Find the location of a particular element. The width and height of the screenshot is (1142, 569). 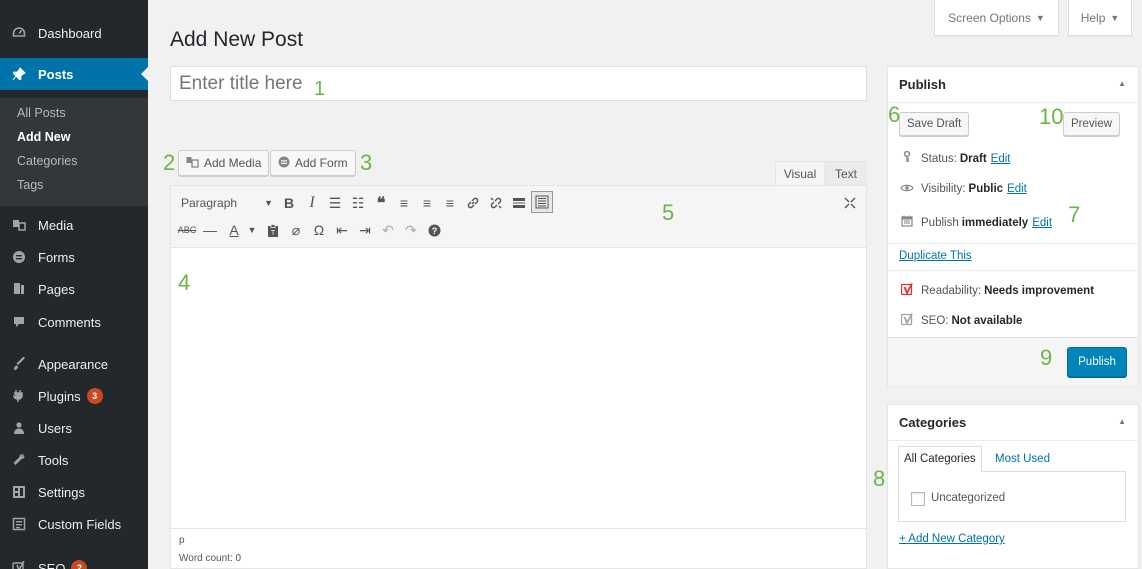

pages-icon is located at coordinates (19, 289).